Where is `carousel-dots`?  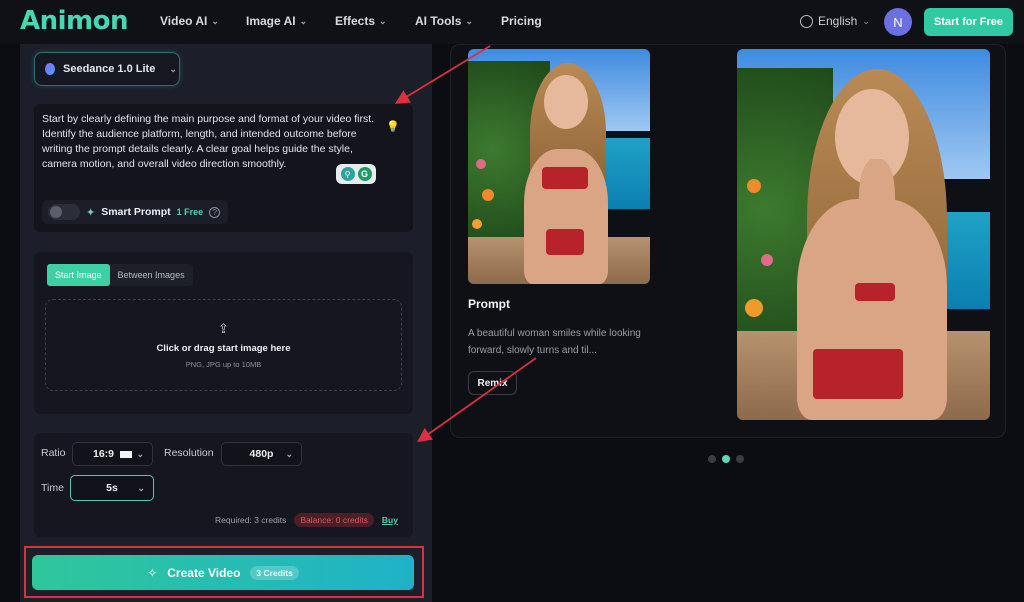
carousel-dots is located at coordinates (726, 459).